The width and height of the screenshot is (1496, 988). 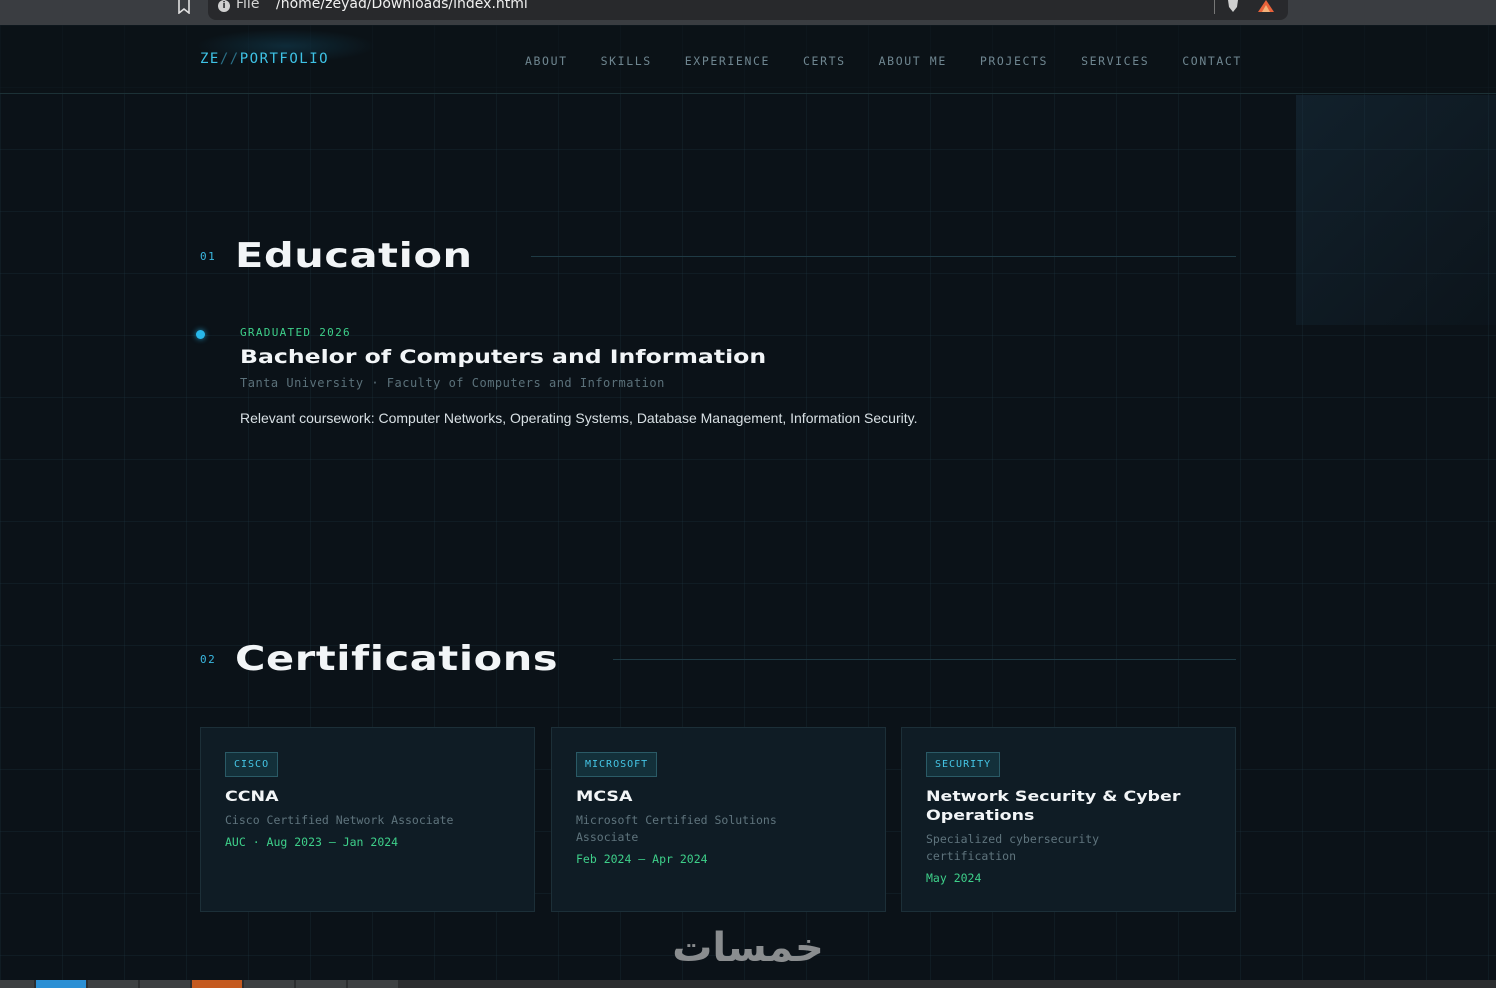 What do you see at coordinates (295, 332) in the screenshot?
I see `education-date: GRADUATED 2026` at bounding box center [295, 332].